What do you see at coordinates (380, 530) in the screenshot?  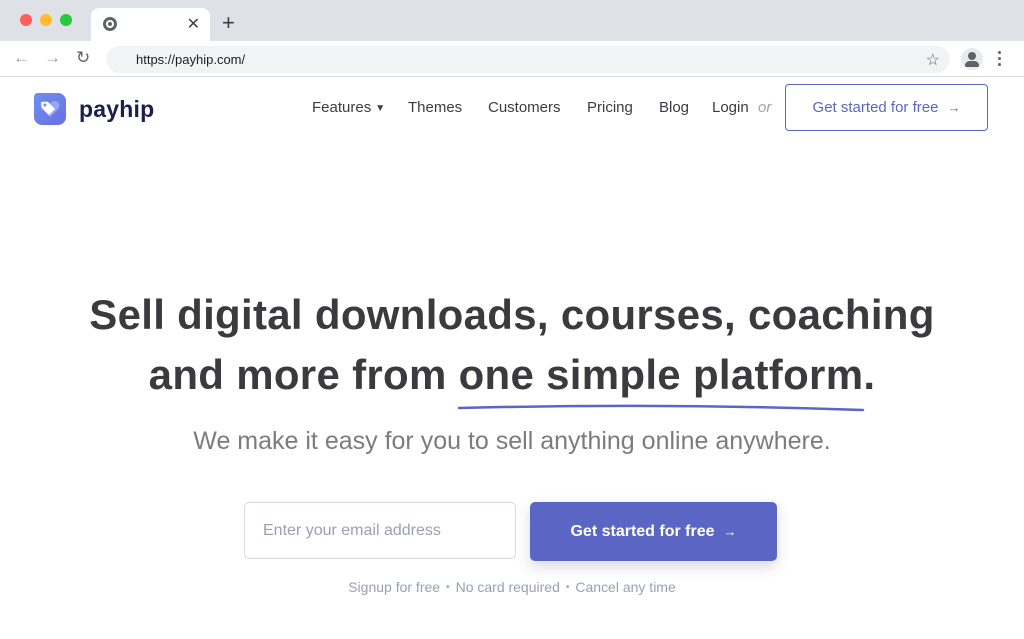 I see `email-input` at bounding box center [380, 530].